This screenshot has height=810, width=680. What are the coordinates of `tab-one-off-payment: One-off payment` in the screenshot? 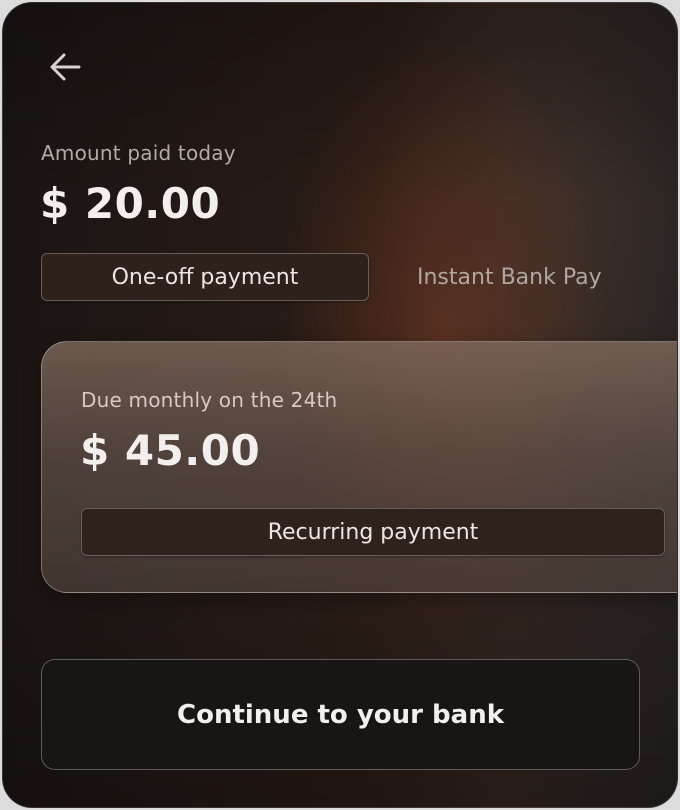 It's located at (205, 277).